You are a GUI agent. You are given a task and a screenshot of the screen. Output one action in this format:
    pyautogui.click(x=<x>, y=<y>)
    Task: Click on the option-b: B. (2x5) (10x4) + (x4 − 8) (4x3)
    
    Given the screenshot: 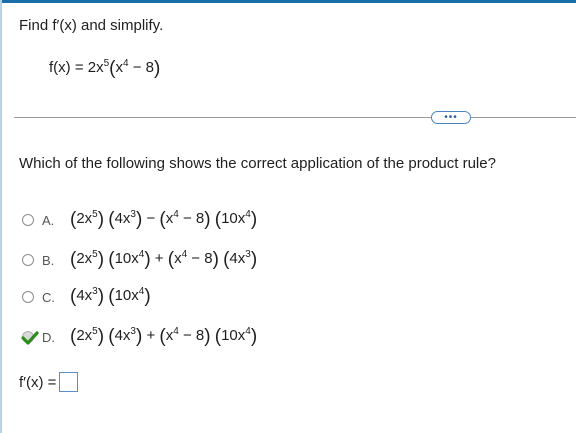 What is the action you would take?
    pyautogui.click(x=139, y=260)
    